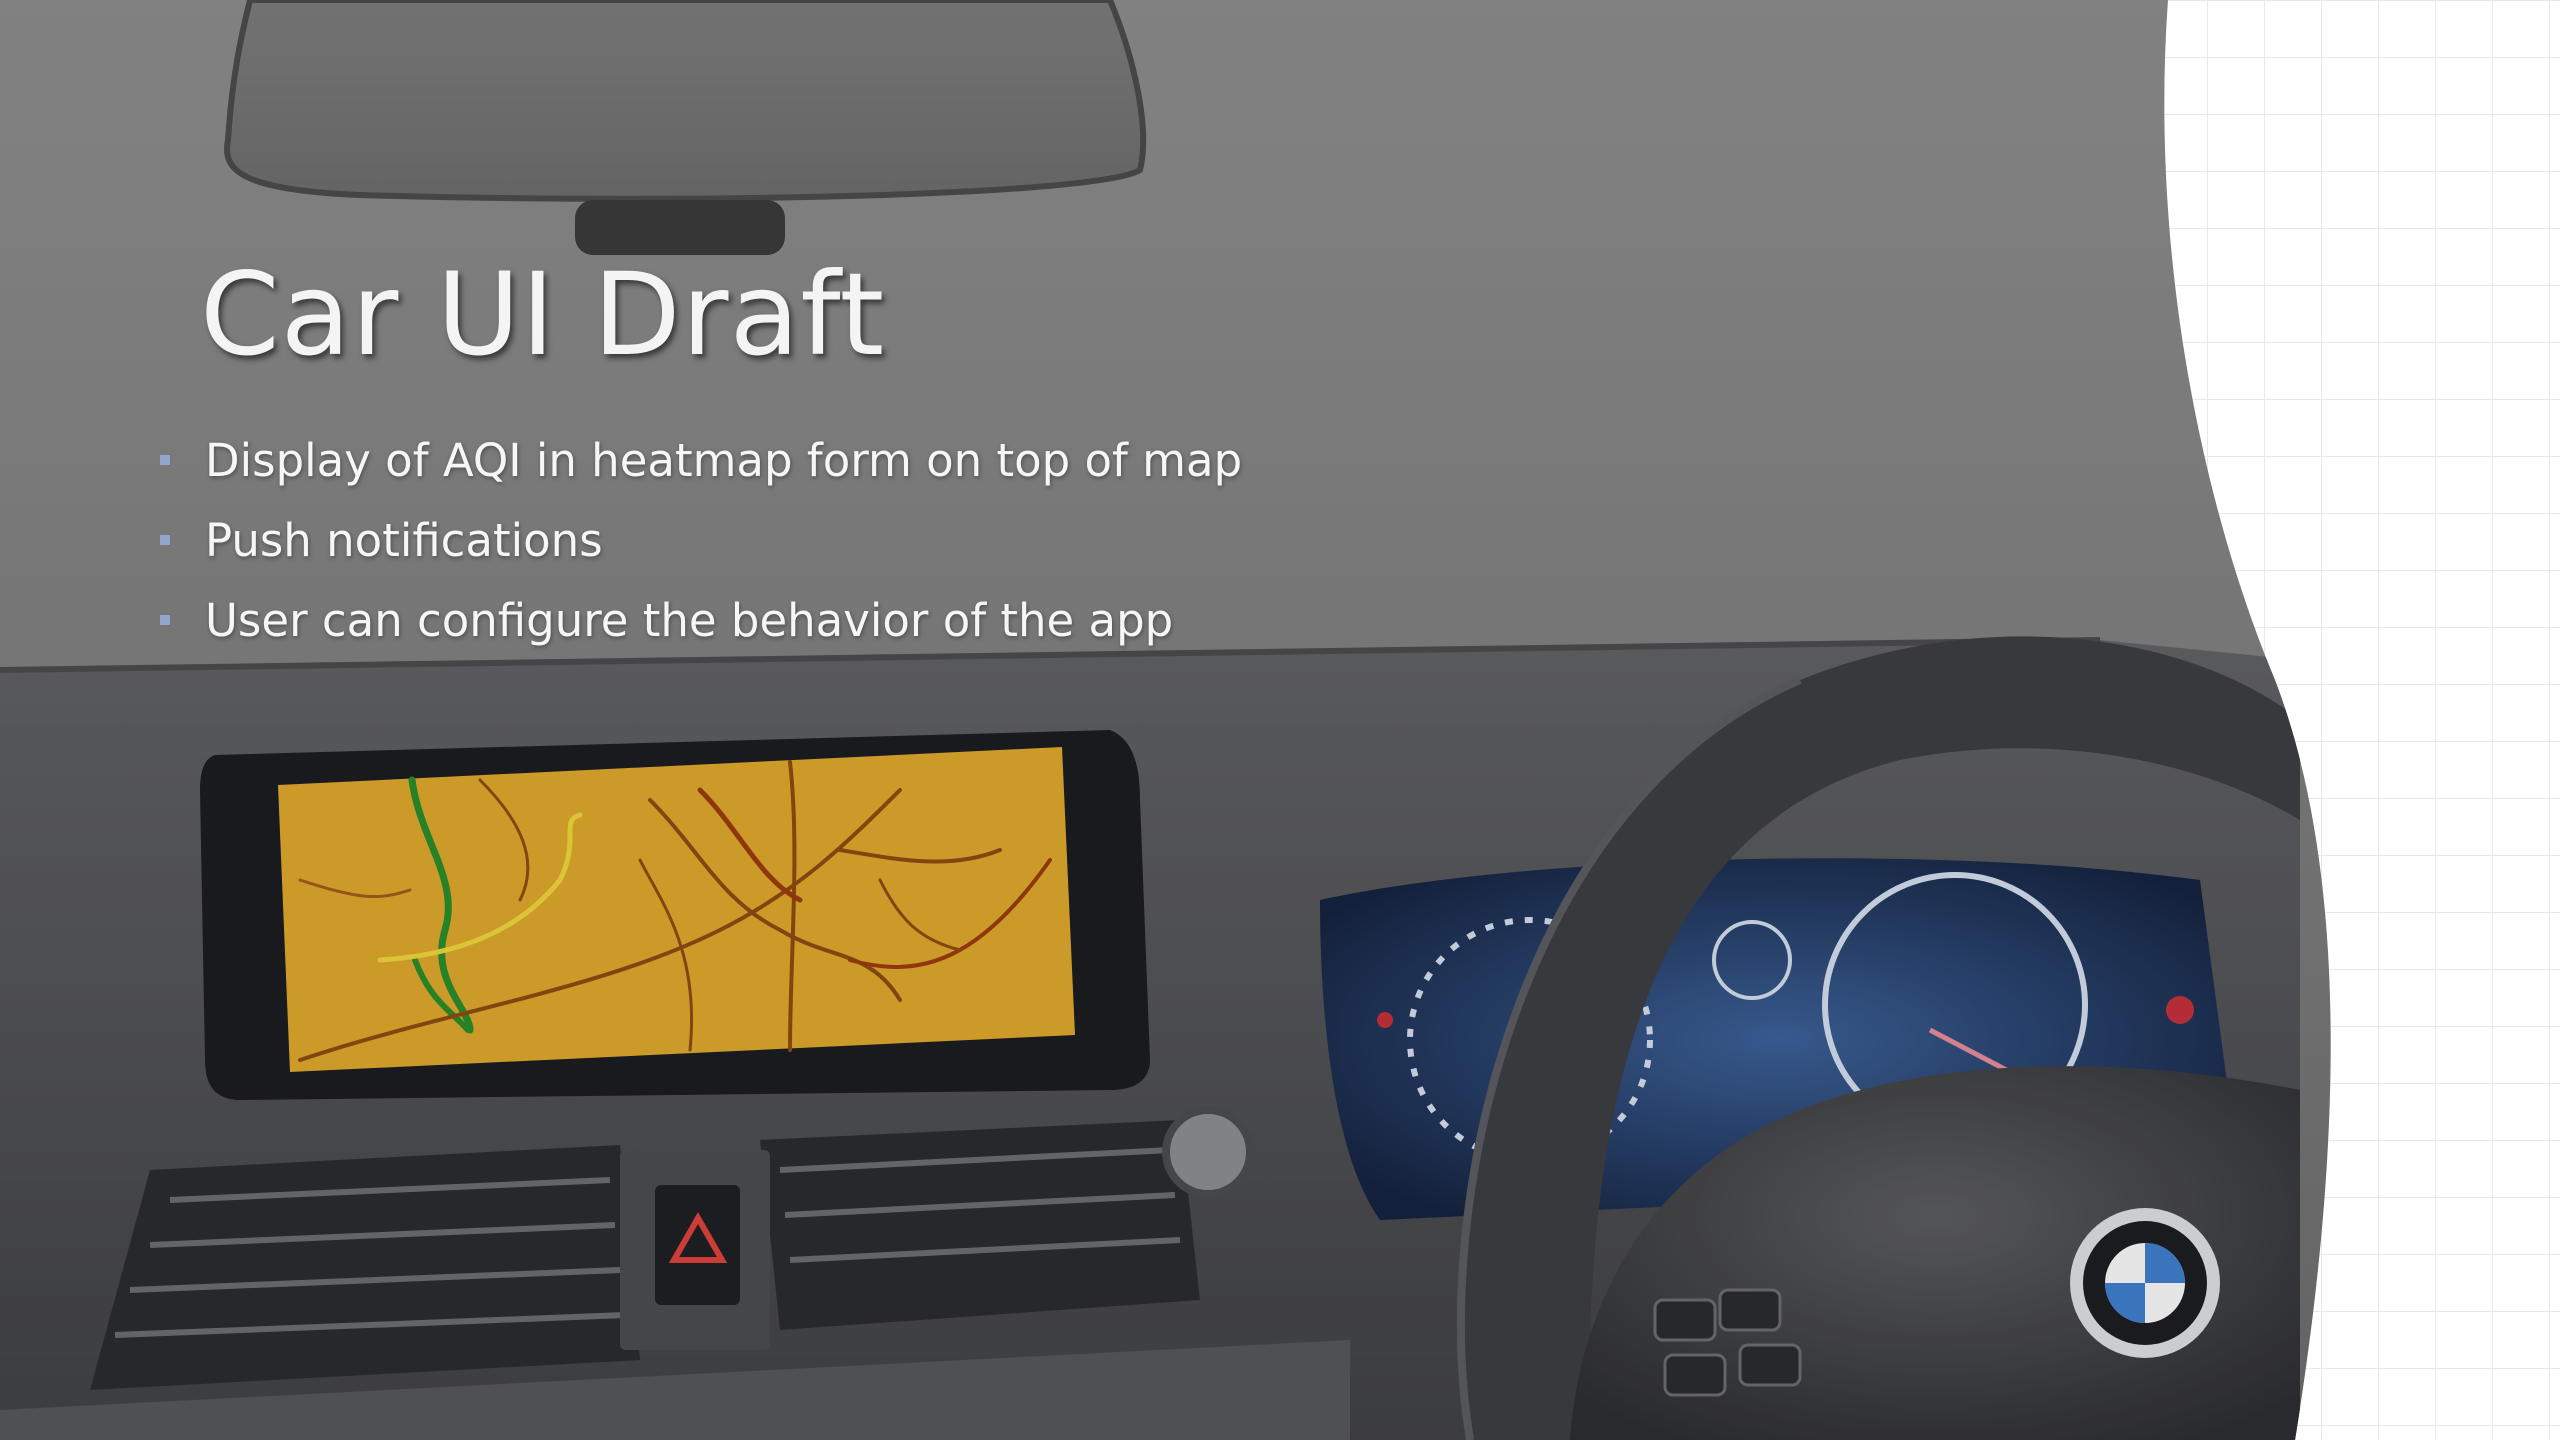  What do you see at coordinates (543, 314) in the screenshot?
I see `slide-title: Car UI Draft` at bounding box center [543, 314].